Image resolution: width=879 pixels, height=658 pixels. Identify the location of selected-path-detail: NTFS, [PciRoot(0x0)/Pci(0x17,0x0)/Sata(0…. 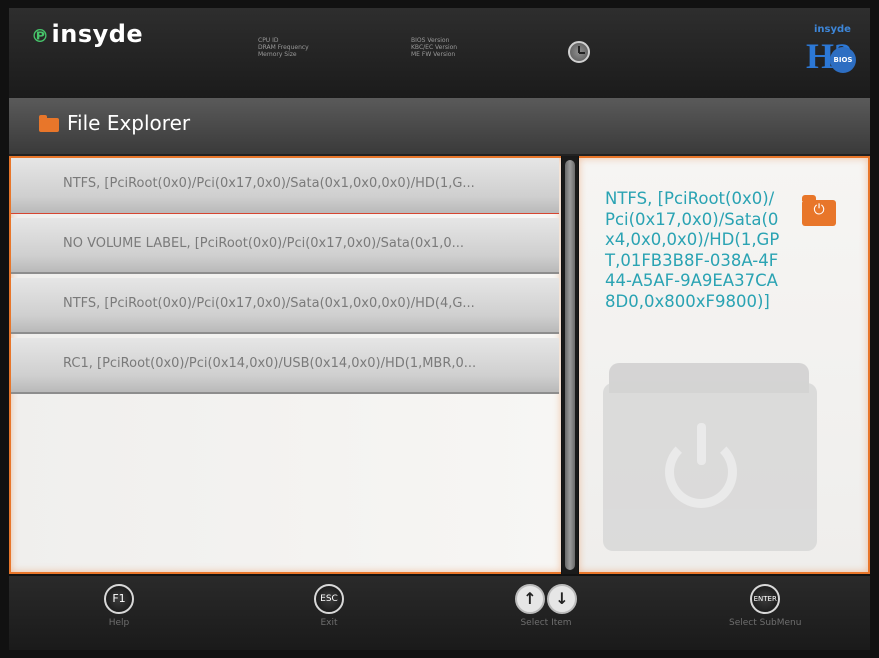
(692, 250).